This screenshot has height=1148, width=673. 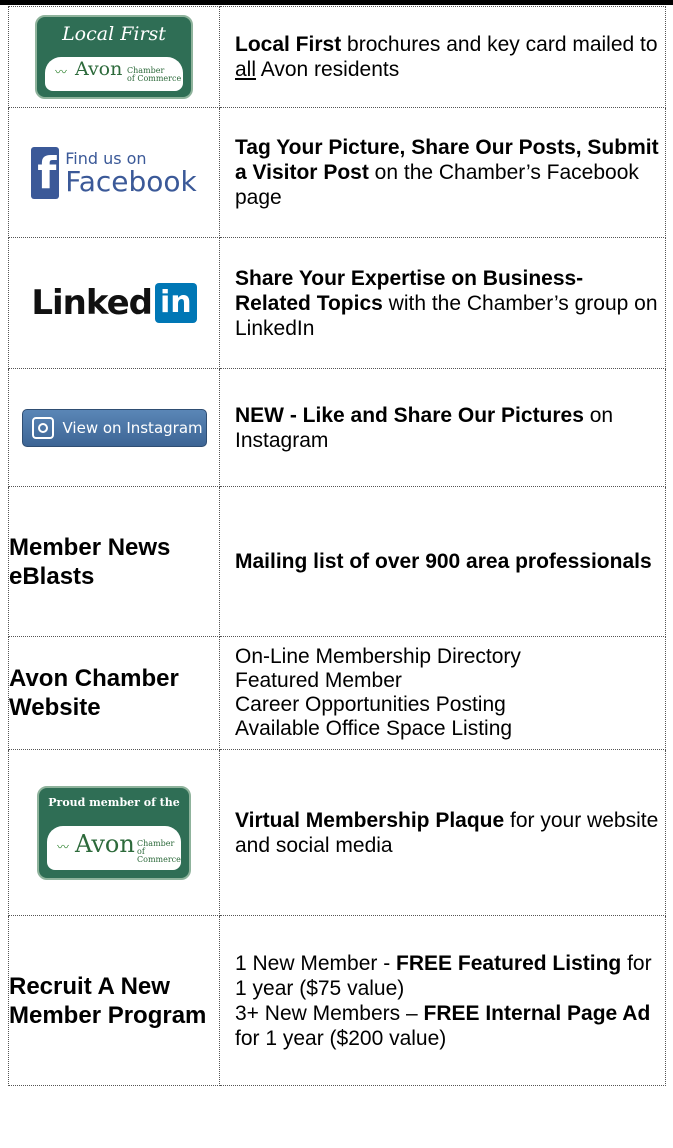 What do you see at coordinates (499, 44) in the screenshot?
I see `benefit-text: brochures and key card mailed to` at bounding box center [499, 44].